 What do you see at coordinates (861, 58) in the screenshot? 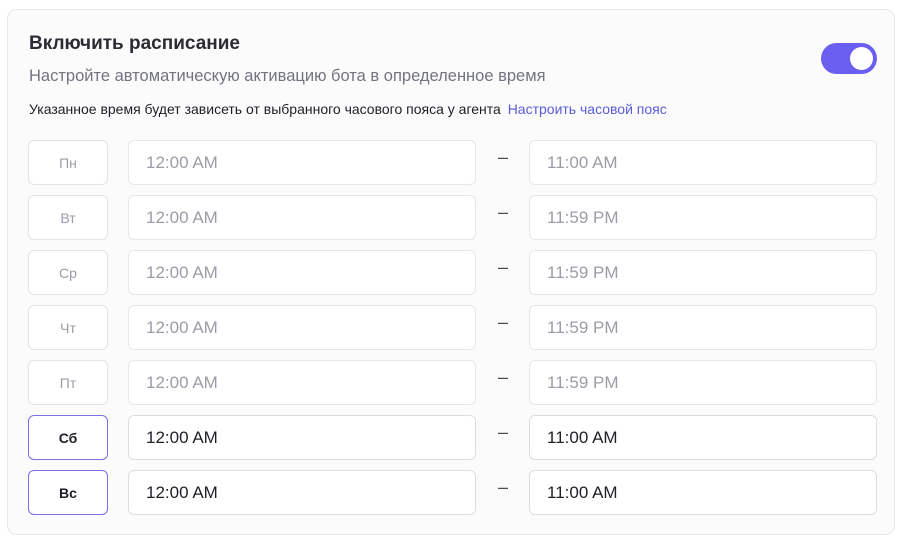
I see `toggle-knob` at bounding box center [861, 58].